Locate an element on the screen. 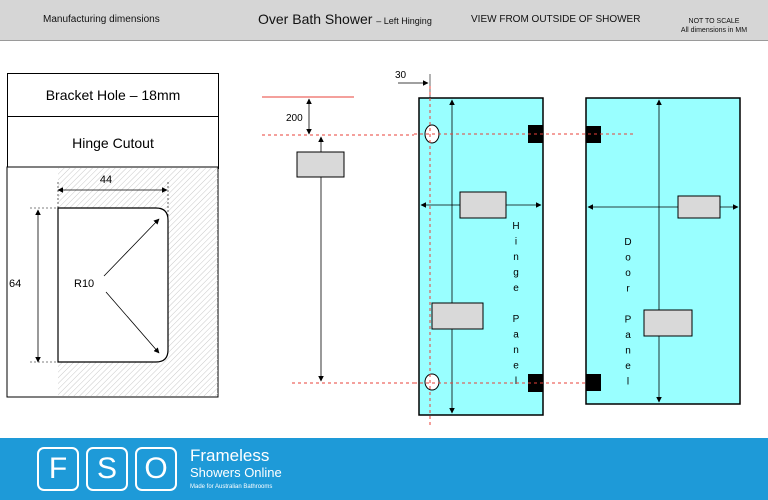  bracket-offset-diagram: 200 is located at coordinates (338, 240).